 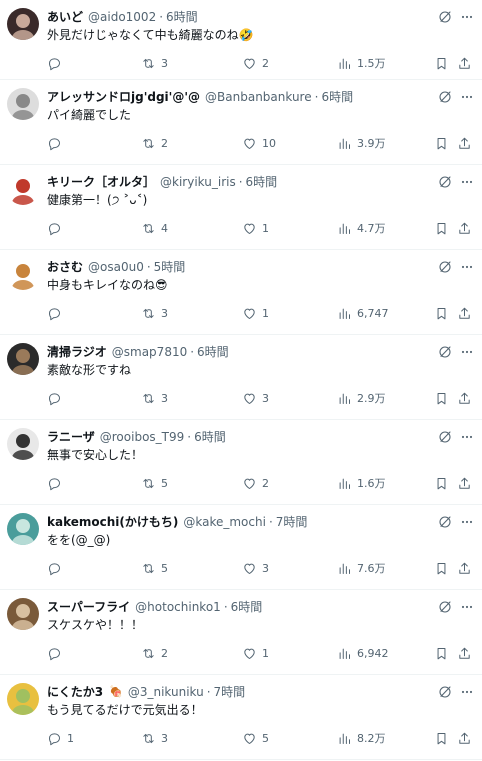 What do you see at coordinates (71, 437) in the screenshot?
I see `display-name: ラニーザ` at bounding box center [71, 437].